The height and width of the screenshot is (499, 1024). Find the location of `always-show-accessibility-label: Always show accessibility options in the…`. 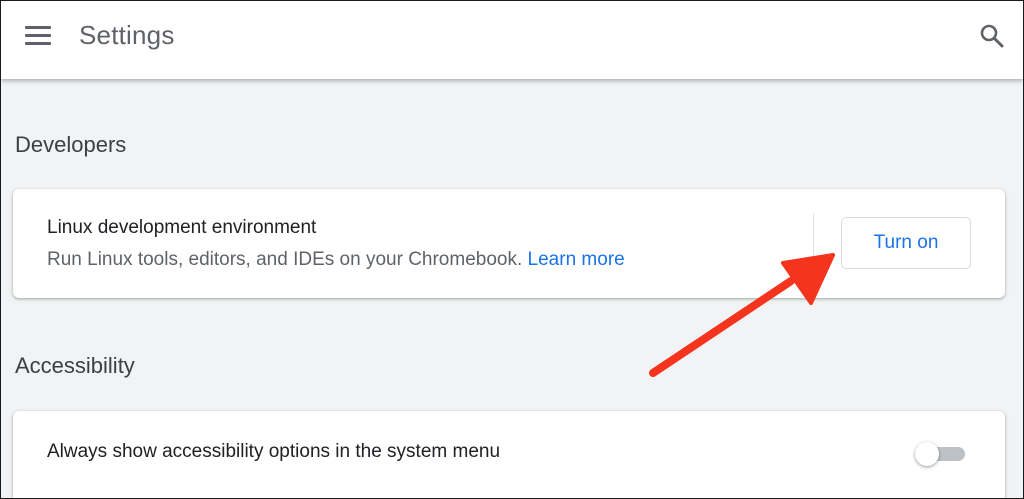

always-show-accessibility-label: Always show accessibility options in the… is located at coordinates (274, 451).